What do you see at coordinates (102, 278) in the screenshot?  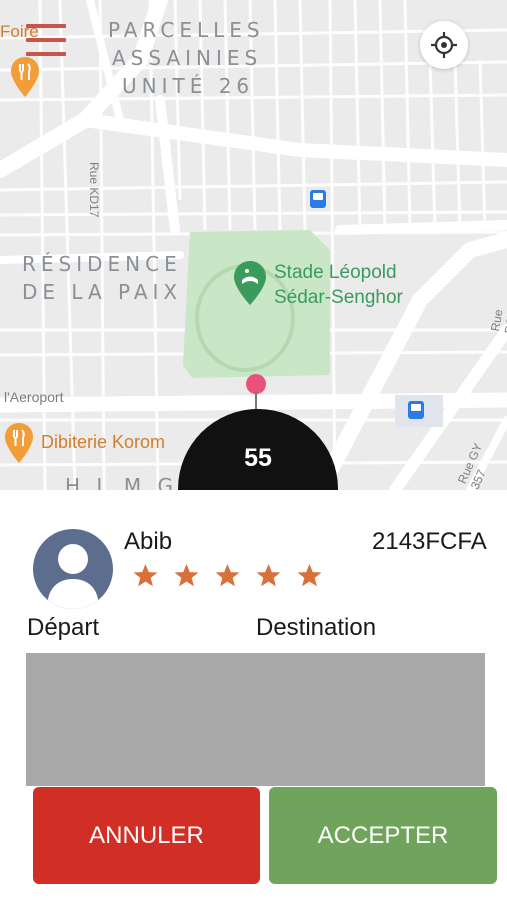 I see `neighborhood-residence-label: RÉSIDENCE DE LA PAIX` at bounding box center [102, 278].